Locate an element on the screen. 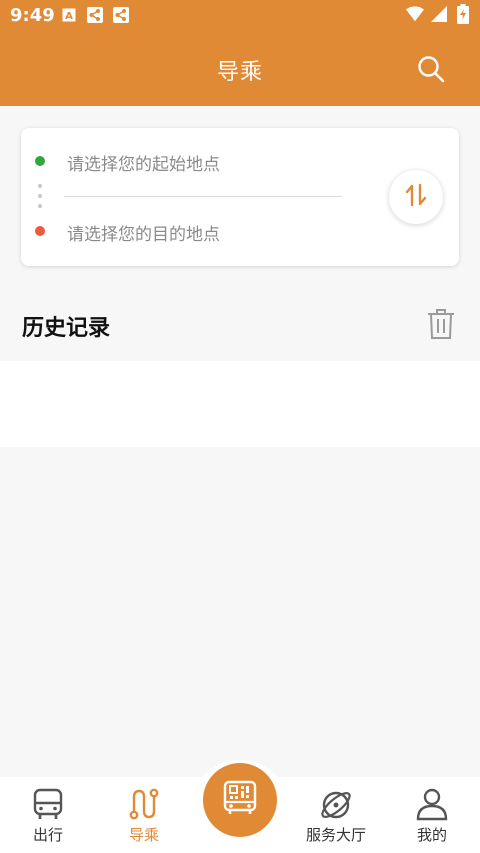 This screenshot has width=480, height=853. status-time: 9:49 is located at coordinates (32, 15).